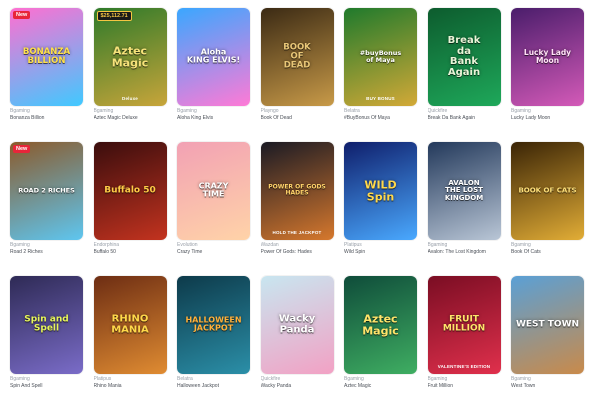  I want to click on game-thumbnail: #buyBonus of Maya BUY BONUS, so click(380, 57).